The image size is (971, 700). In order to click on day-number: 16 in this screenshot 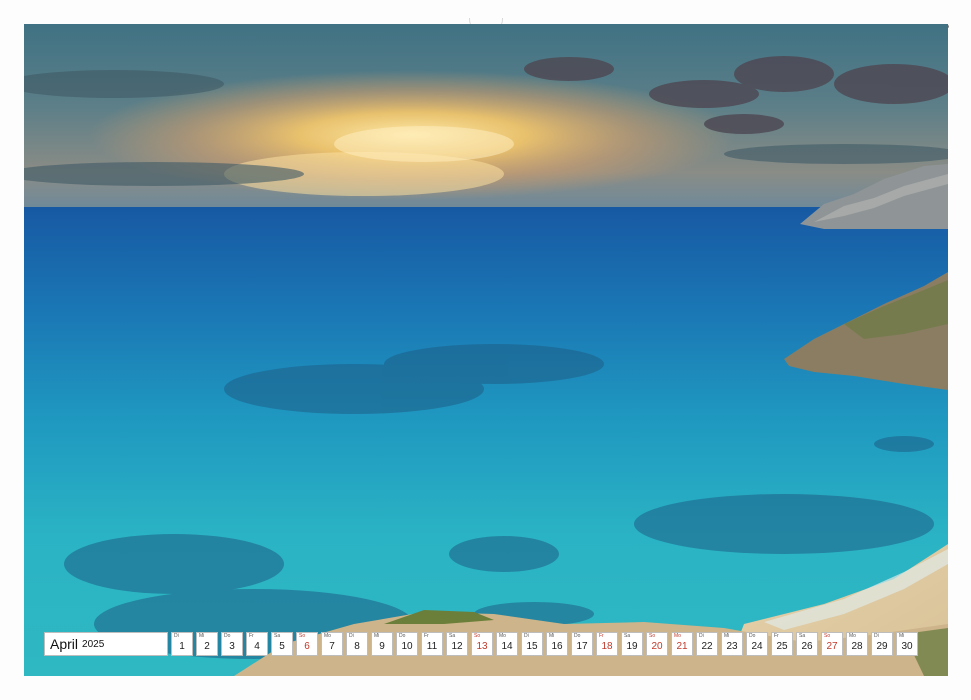, I will do `click(557, 646)`.